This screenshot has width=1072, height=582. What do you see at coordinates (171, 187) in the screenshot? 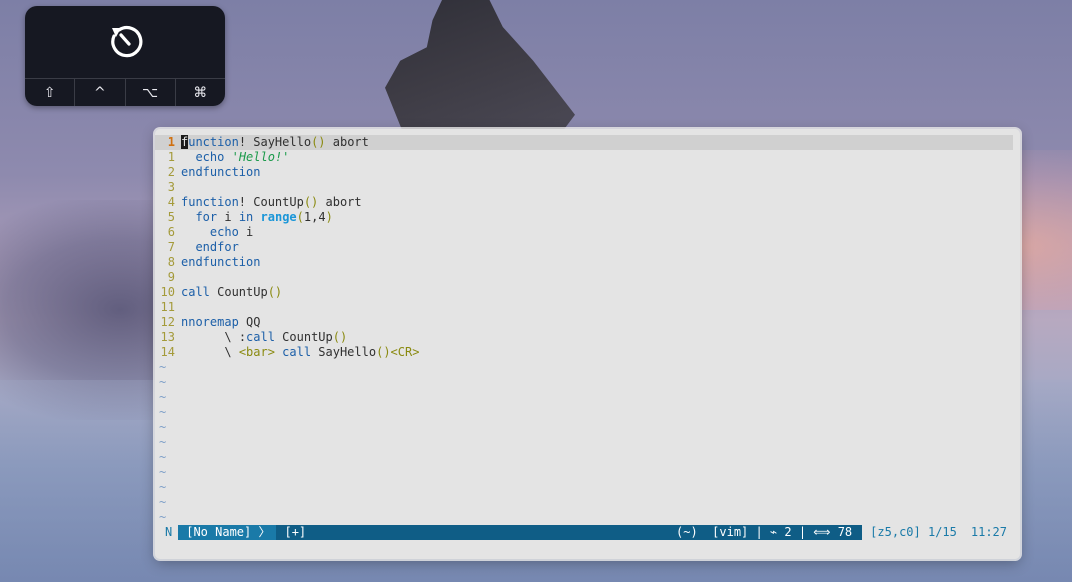
I see `line-number: 3` at bounding box center [171, 187].